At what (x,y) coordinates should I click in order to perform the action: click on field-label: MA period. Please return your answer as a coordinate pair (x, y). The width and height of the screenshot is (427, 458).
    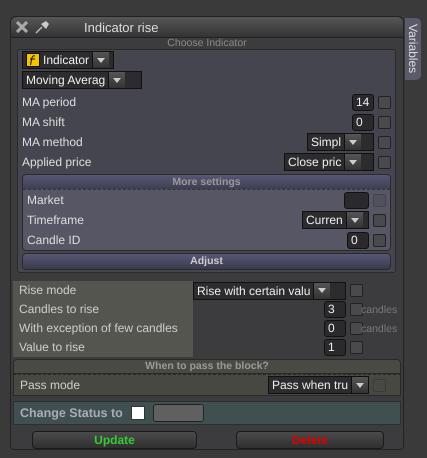
    Looking at the image, I should click on (50, 102).